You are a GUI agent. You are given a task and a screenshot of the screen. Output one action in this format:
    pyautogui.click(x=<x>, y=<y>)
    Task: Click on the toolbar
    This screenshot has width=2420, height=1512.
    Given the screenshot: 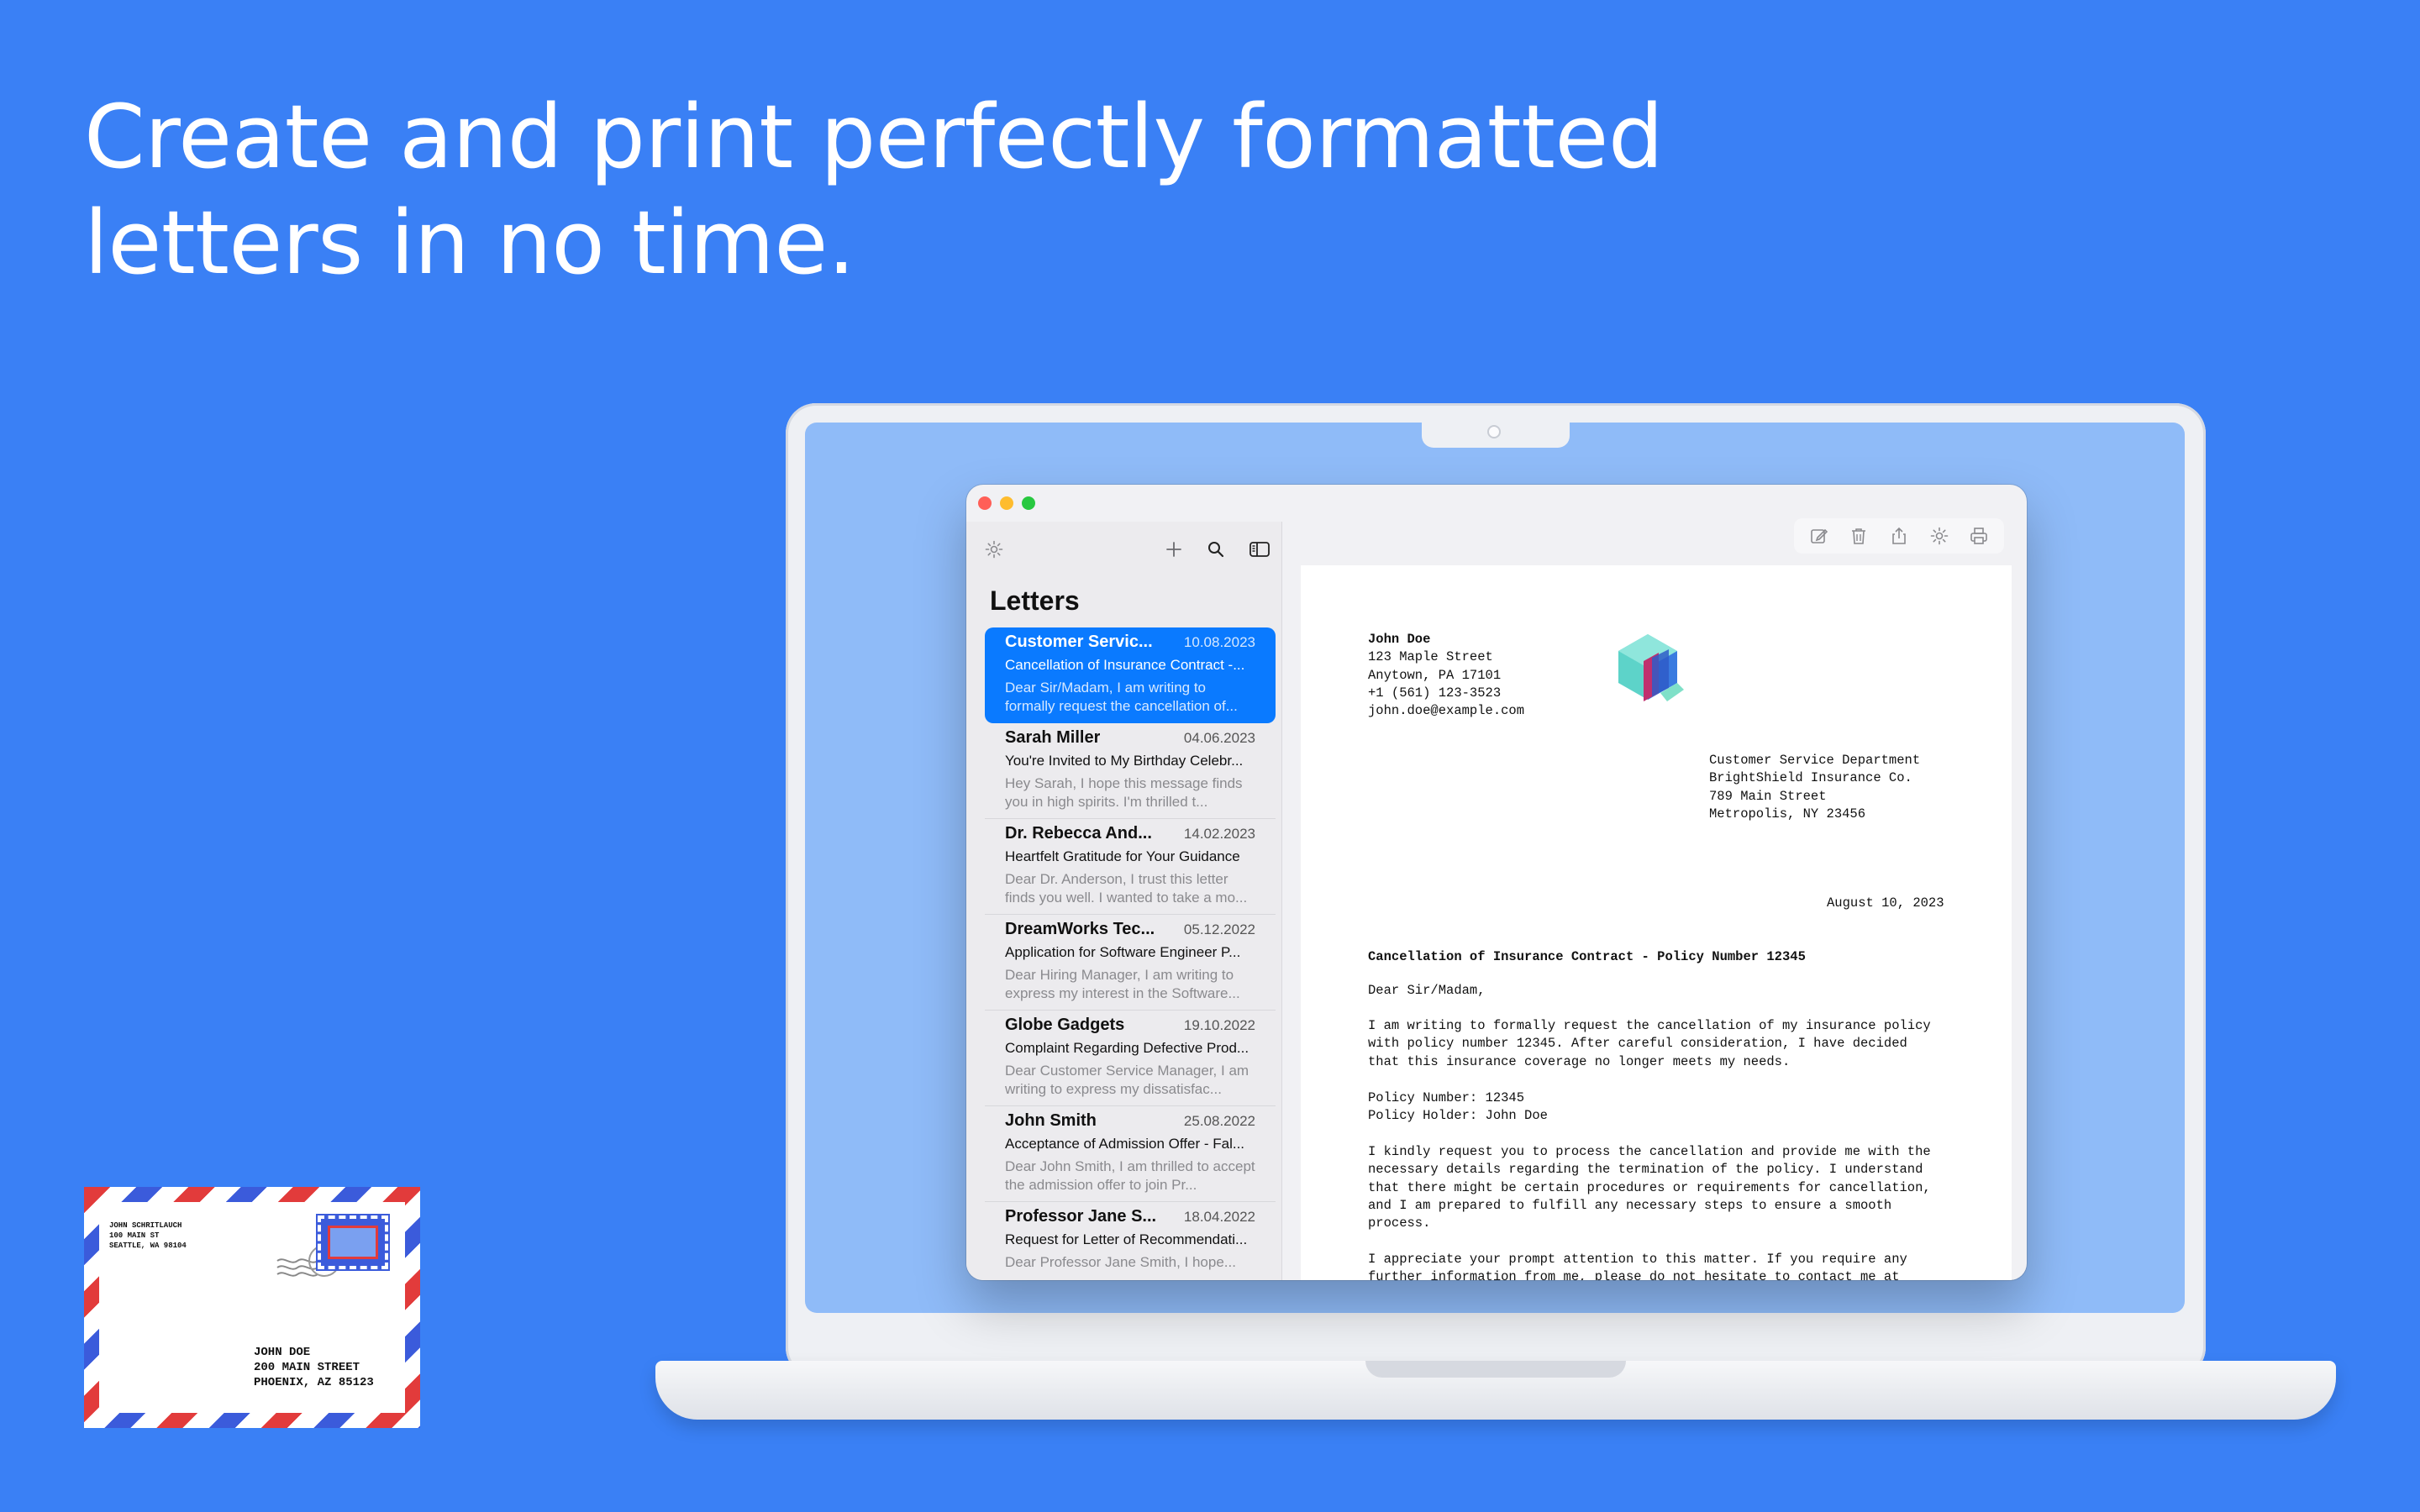 What is the action you would take?
    pyautogui.click(x=1899, y=536)
    